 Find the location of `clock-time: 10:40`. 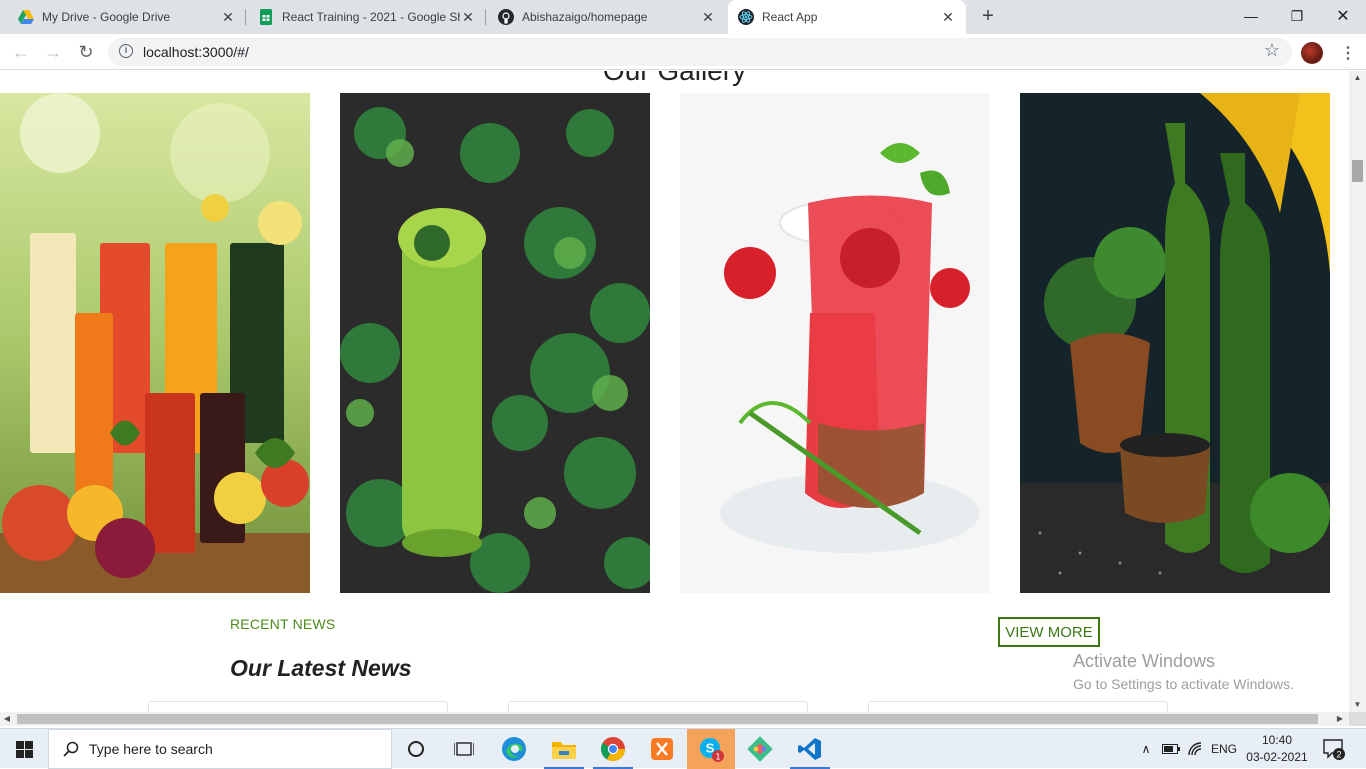

clock-time: 10:40 is located at coordinates (1277, 740).